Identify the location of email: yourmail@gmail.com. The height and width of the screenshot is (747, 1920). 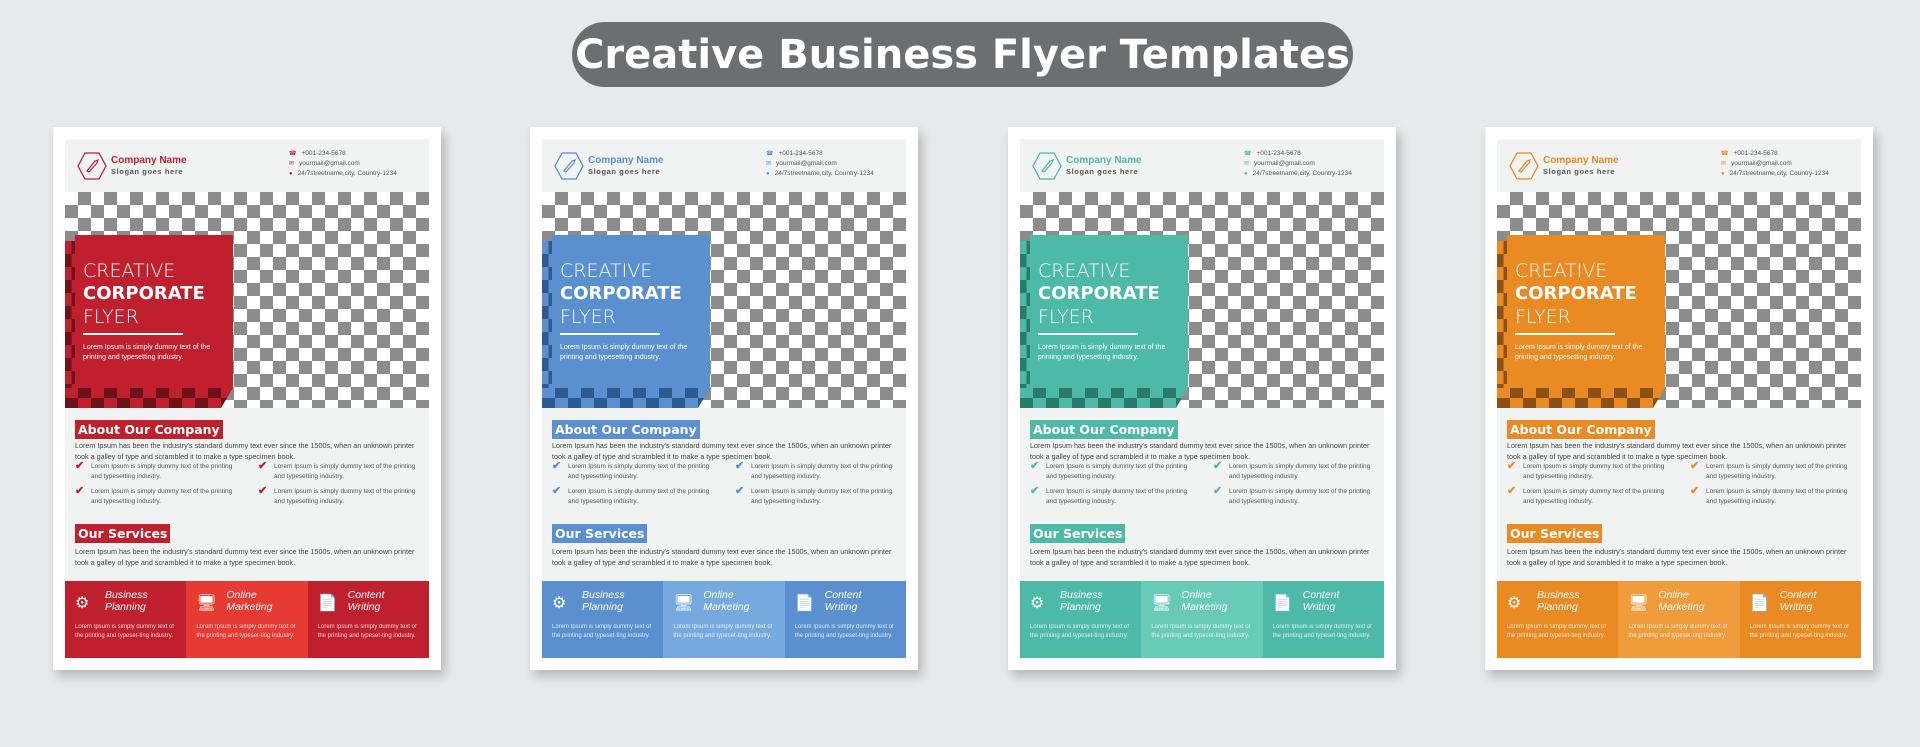
(1284, 163).